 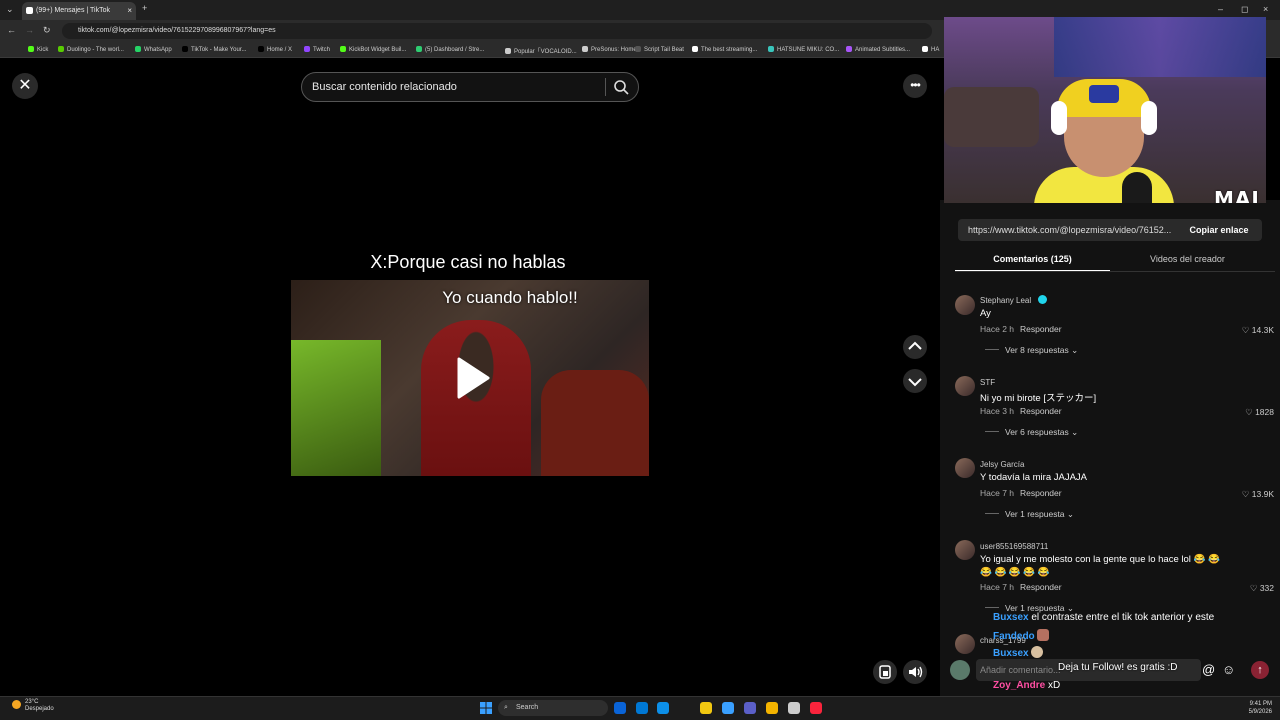 I want to click on bookmark-item: HA, so click(x=930, y=49).